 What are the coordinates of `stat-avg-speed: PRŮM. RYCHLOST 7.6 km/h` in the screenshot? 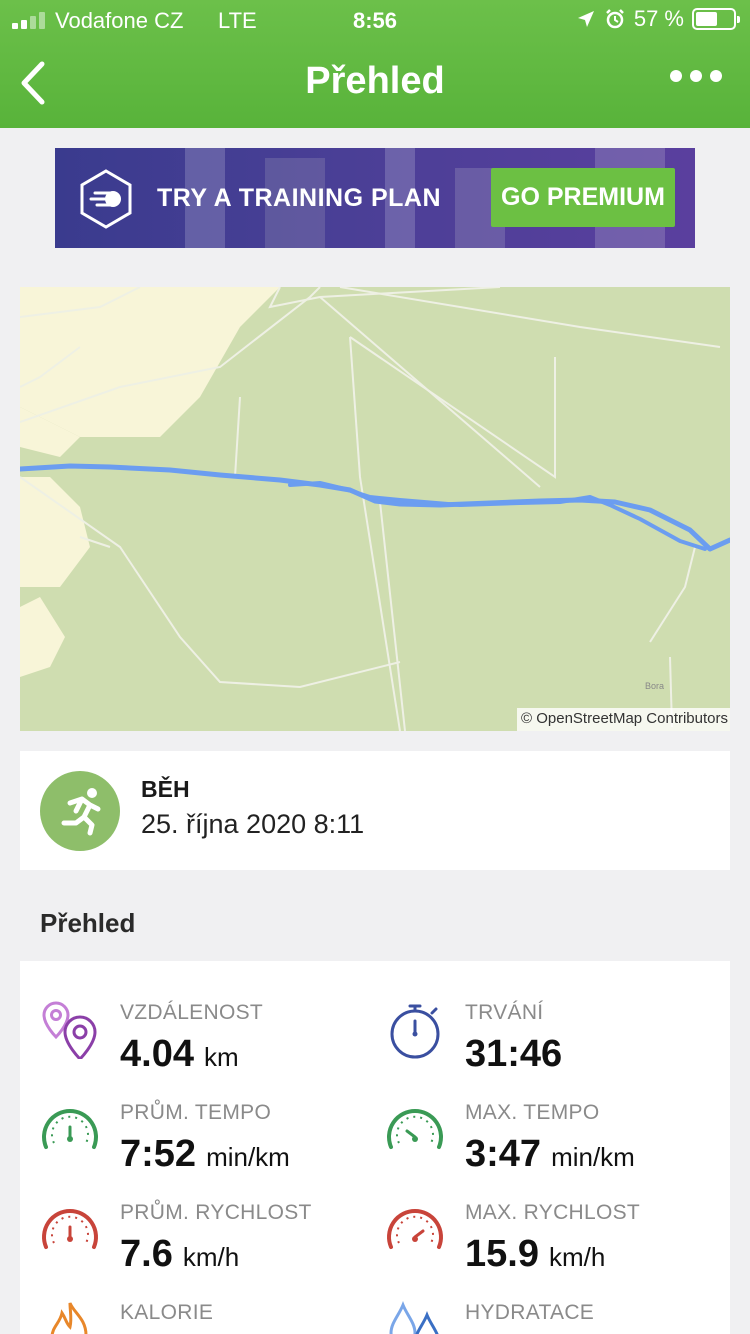 It's located at (210, 1218).